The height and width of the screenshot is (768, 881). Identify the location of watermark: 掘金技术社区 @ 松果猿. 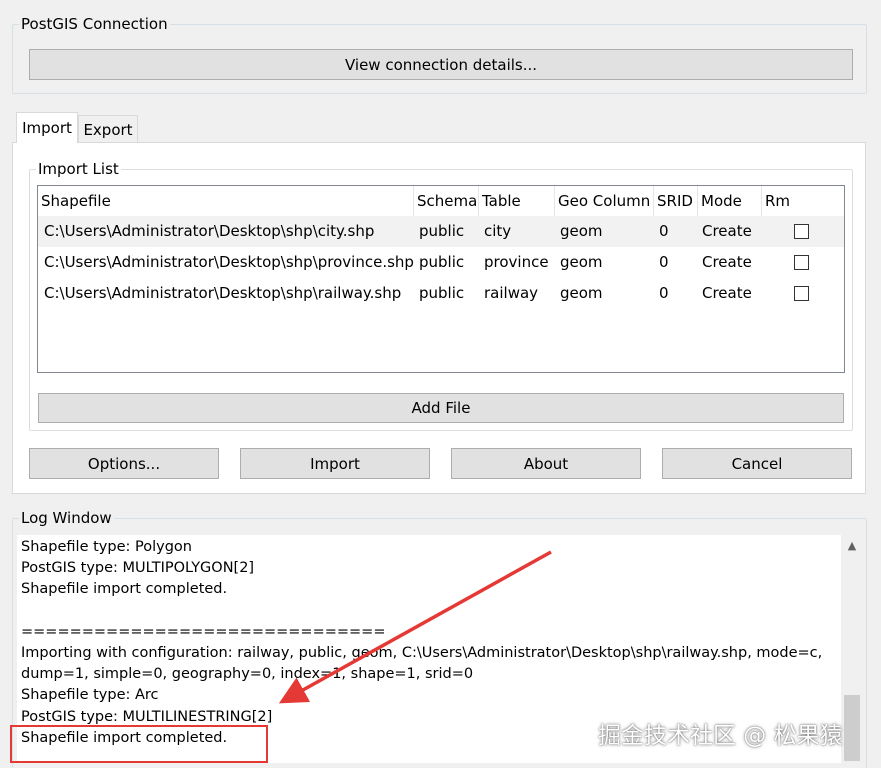
(720, 736).